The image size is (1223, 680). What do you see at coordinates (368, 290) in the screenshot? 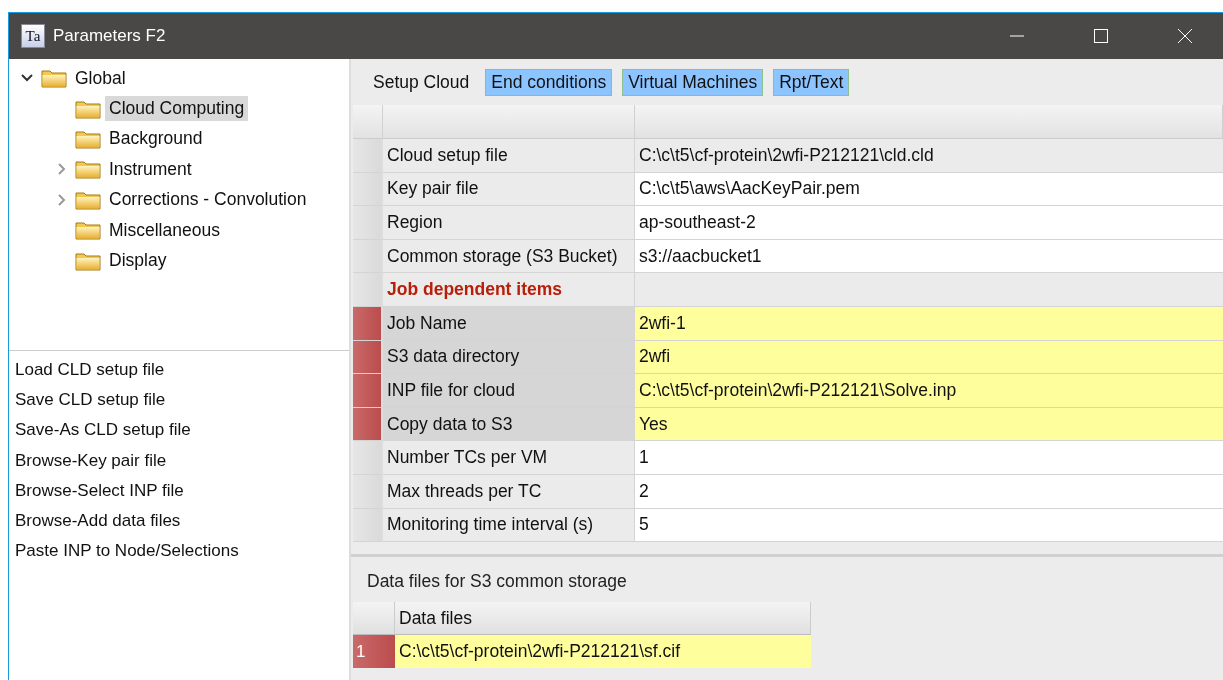
I see `row-marker` at bounding box center [368, 290].